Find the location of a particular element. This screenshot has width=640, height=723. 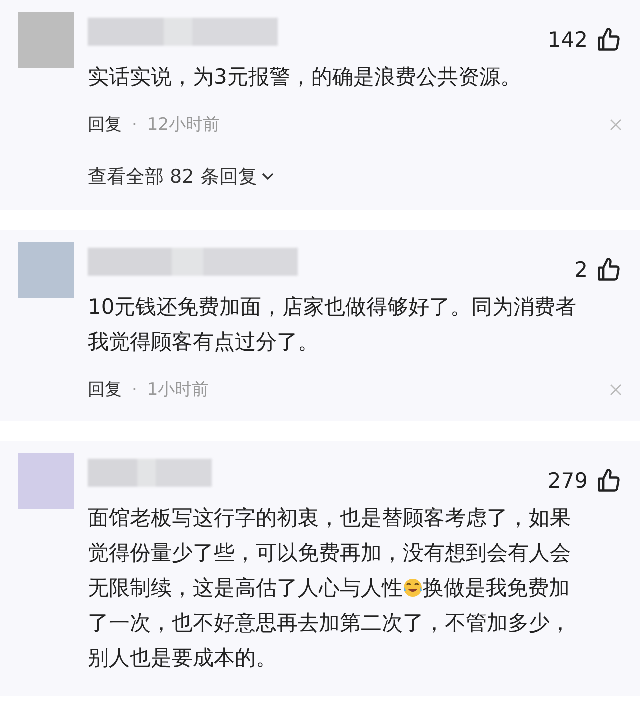

comment-text: 实话实说，为3元报警，的确是浪费公共资源。 is located at coordinates (305, 77).